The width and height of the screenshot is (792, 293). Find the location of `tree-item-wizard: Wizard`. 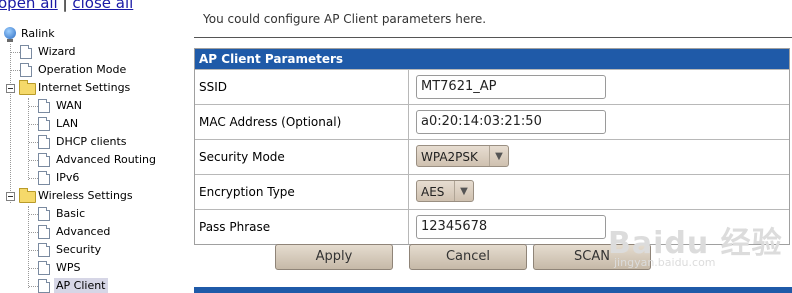

tree-item-wizard: Wizard is located at coordinates (90, 52).